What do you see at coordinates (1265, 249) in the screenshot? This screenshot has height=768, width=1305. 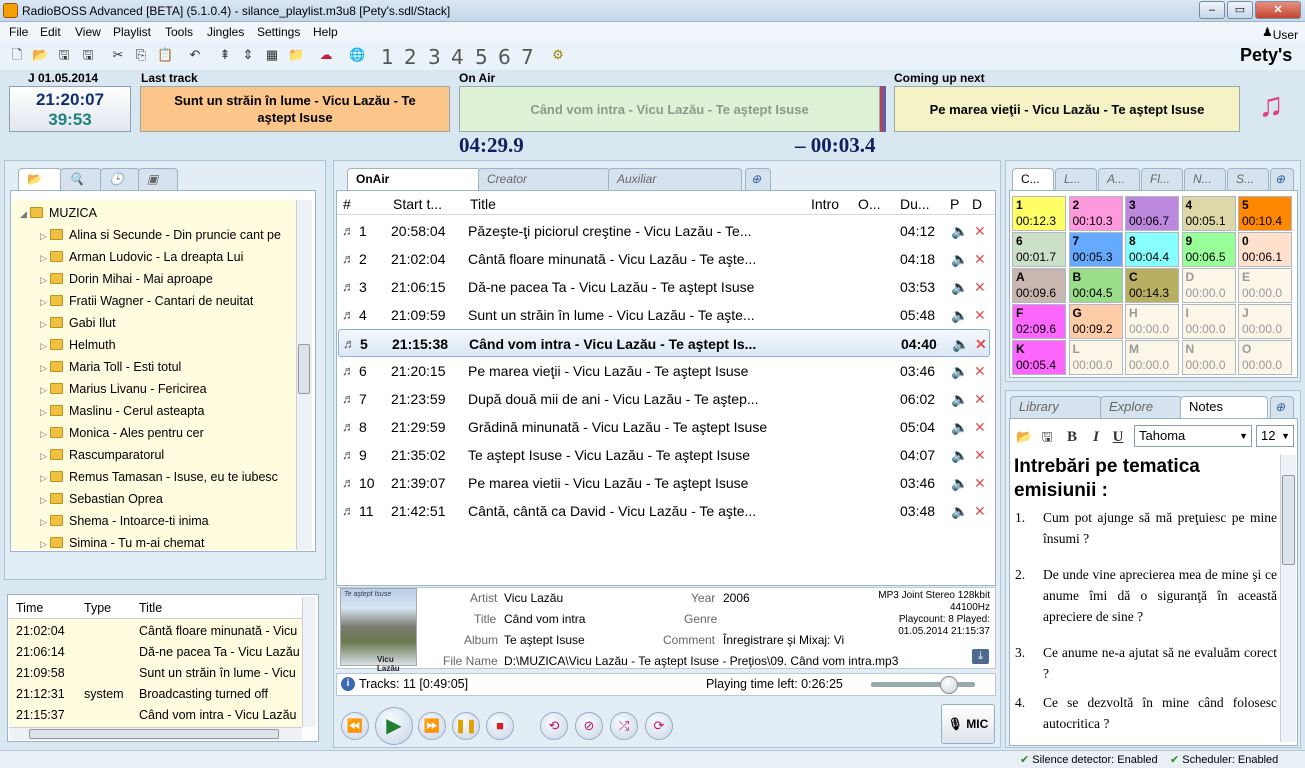 I see `cart-button: 0 00:06.1` at bounding box center [1265, 249].